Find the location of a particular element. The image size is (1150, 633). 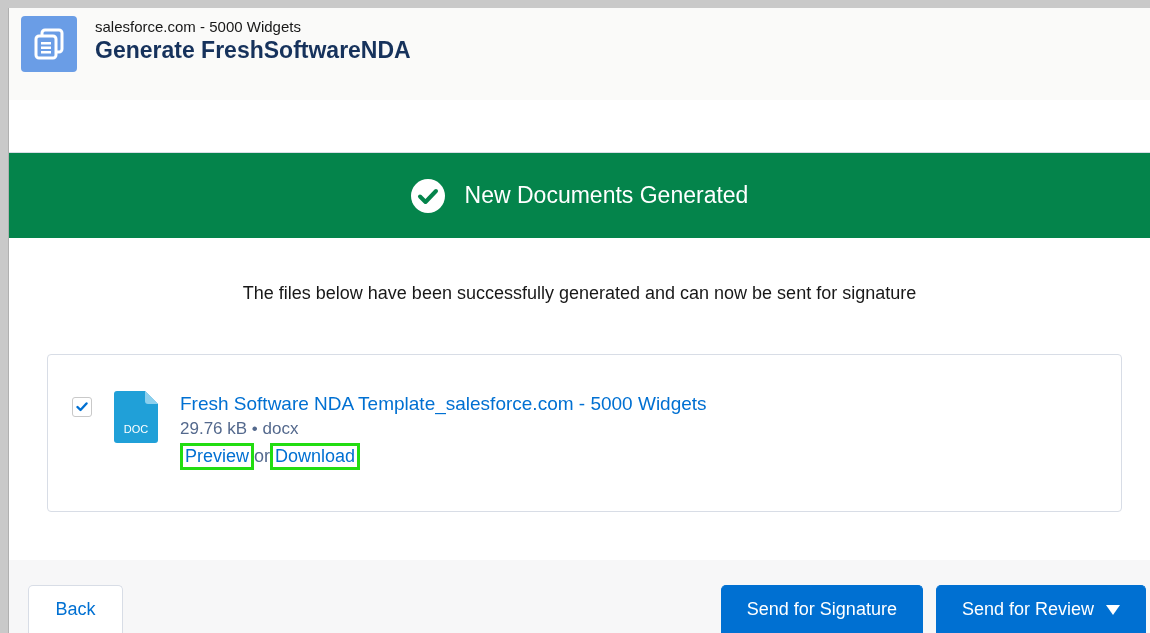

send-button: Send for Review is located at coordinates (1040, 609).